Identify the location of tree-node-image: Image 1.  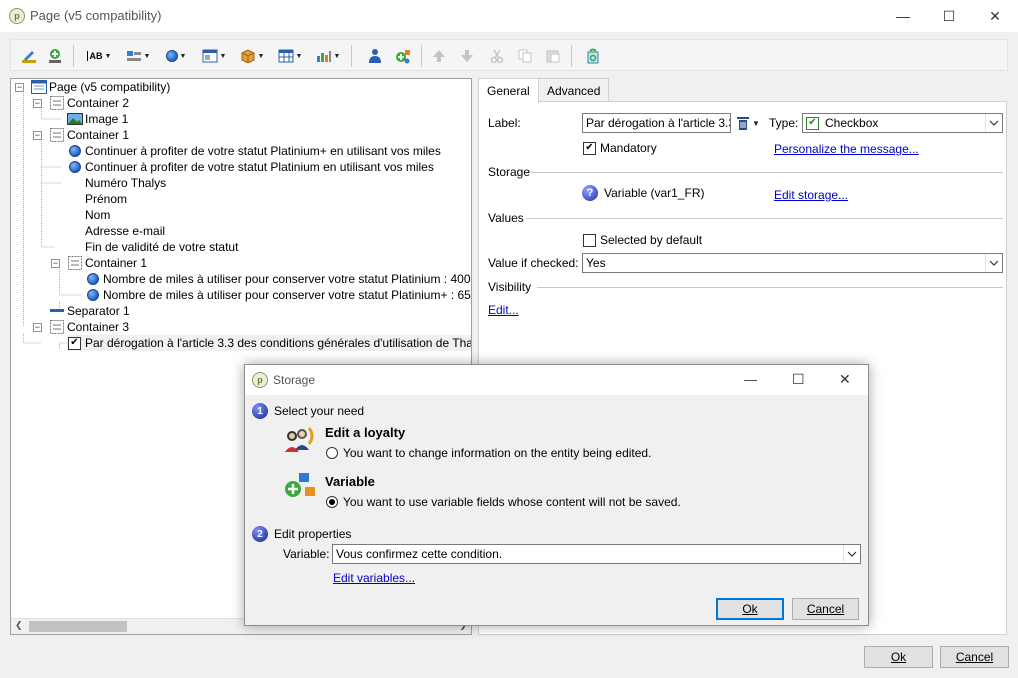
(97, 119).